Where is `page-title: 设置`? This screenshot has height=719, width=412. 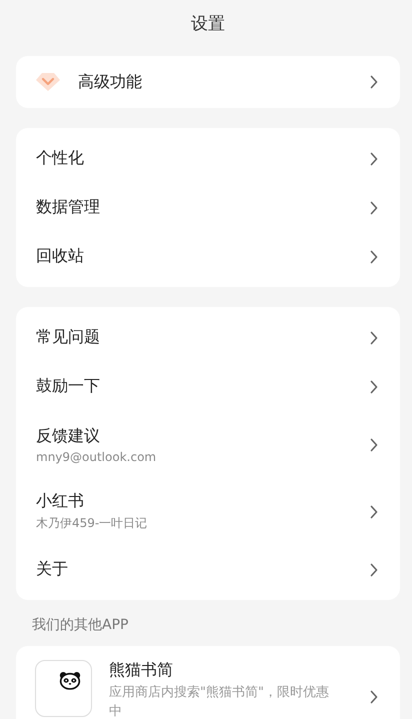
page-title: 设置 is located at coordinates (208, 24).